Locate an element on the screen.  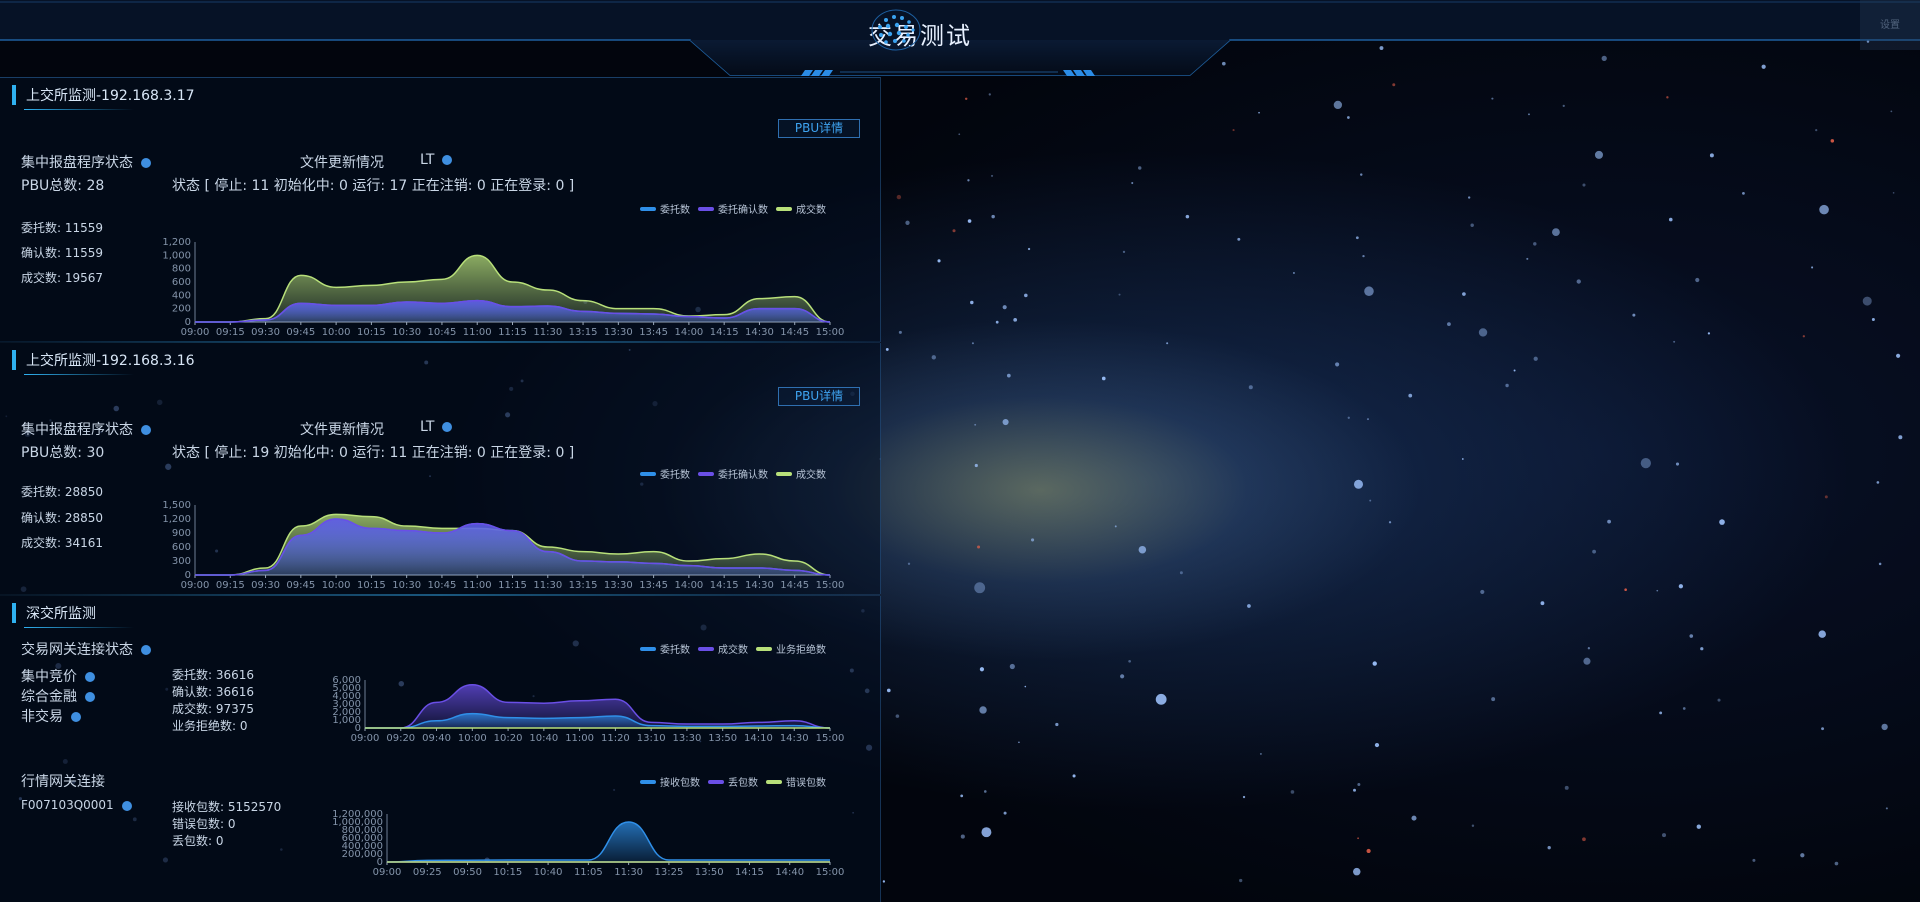
panel-title: 深交所监测 is located at coordinates (73, 615).